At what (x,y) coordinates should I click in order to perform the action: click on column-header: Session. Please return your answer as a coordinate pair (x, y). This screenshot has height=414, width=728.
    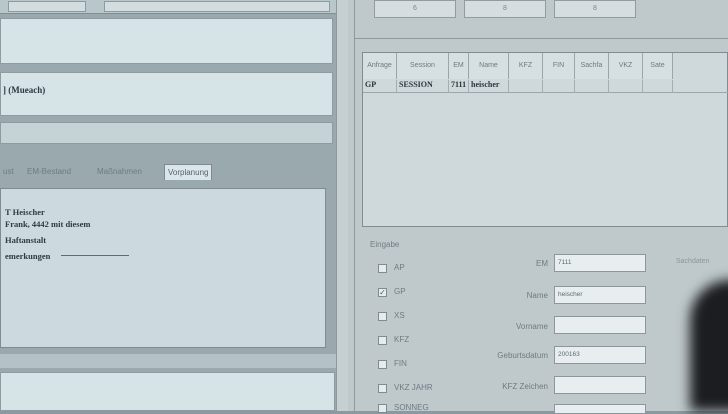
    Looking at the image, I should click on (423, 66).